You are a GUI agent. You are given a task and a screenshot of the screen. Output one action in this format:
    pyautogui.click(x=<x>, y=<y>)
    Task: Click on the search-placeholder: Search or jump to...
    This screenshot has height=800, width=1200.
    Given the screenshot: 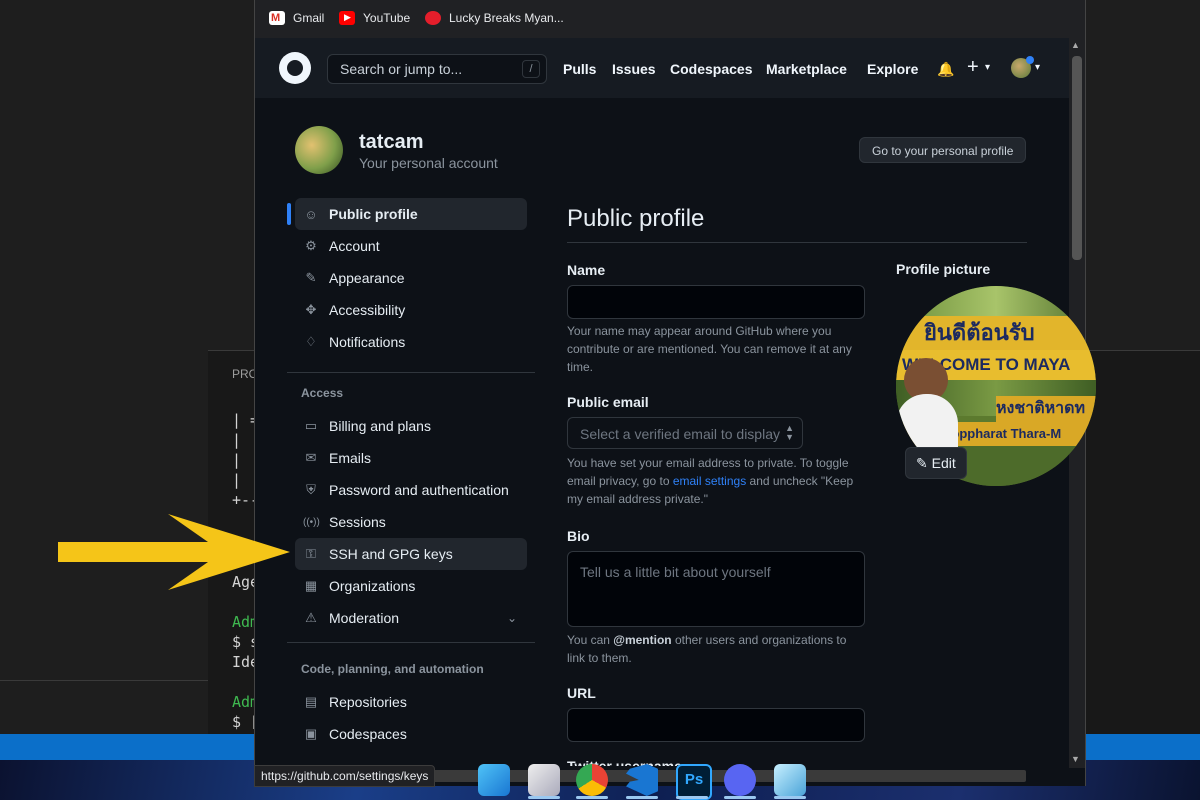 What is the action you would take?
    pyautogui.click(x=401, y=69)
    